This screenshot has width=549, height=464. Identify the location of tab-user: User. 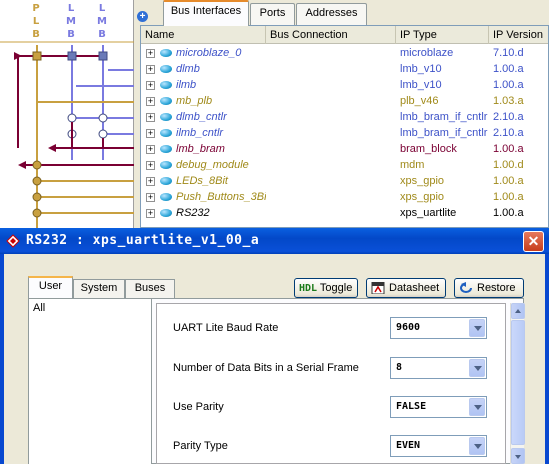
(50, 287).